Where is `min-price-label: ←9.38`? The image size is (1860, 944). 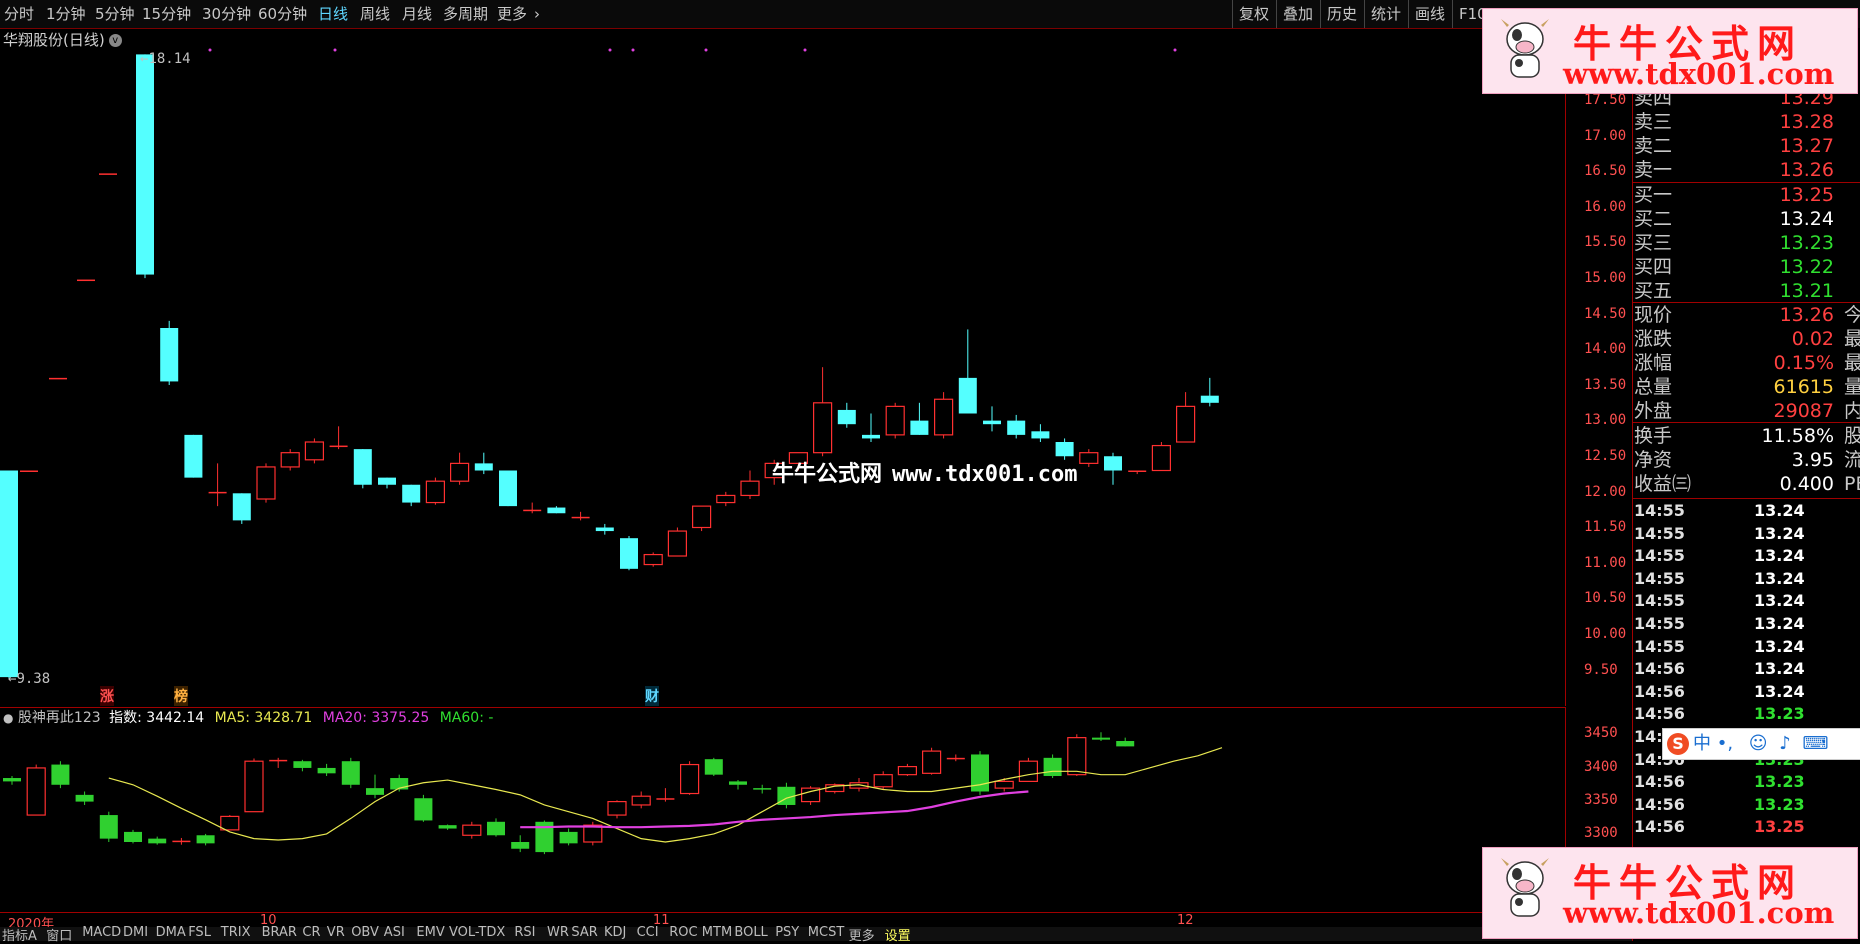
min-price-label: ←9.38 is located at coordinates (29, 679).